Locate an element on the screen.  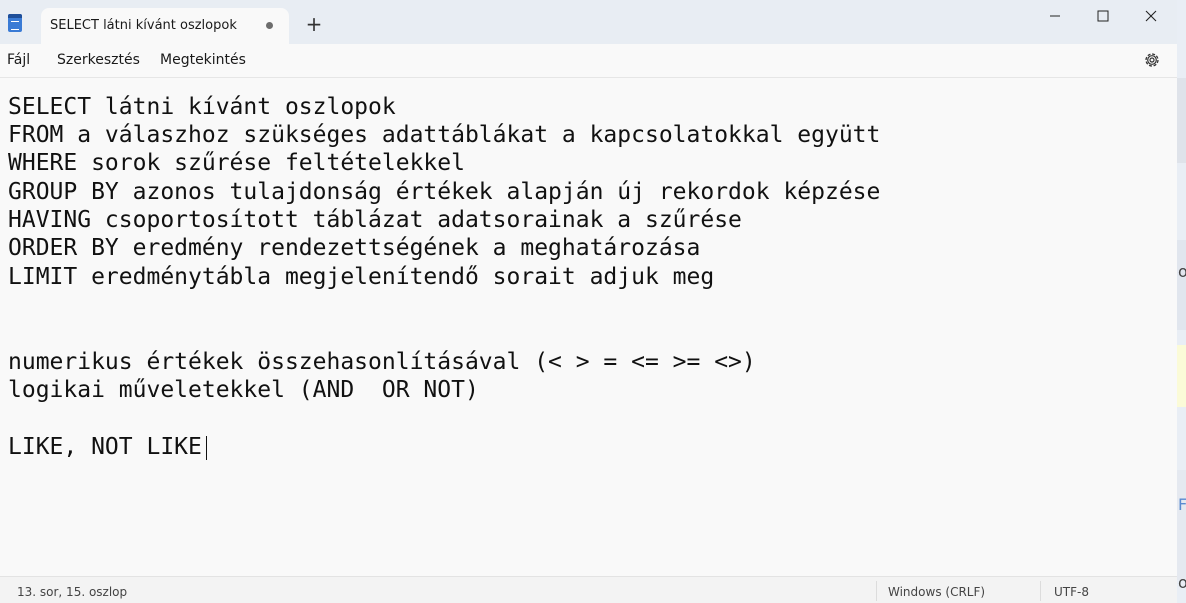
minimize-icon is located at coordinates (1055, 16).